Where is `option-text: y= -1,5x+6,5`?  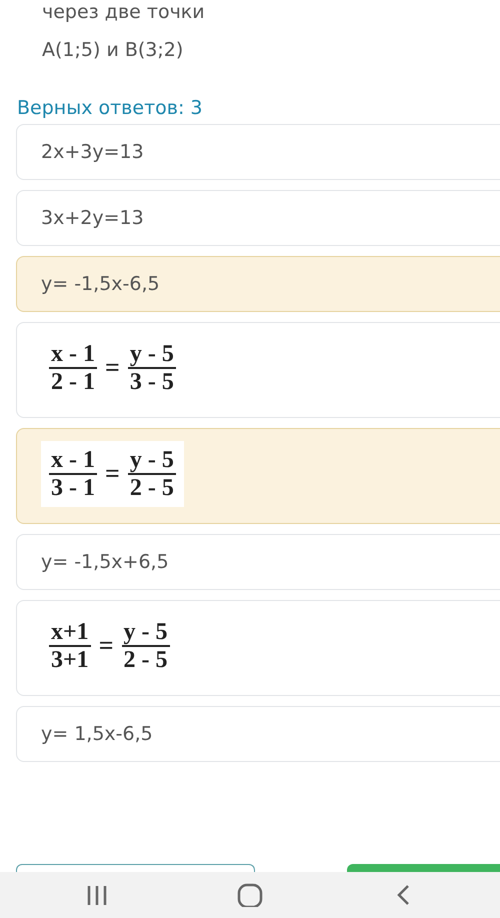 option-text: y= -1,5x+6,5 is located at coordinates (105, 562).